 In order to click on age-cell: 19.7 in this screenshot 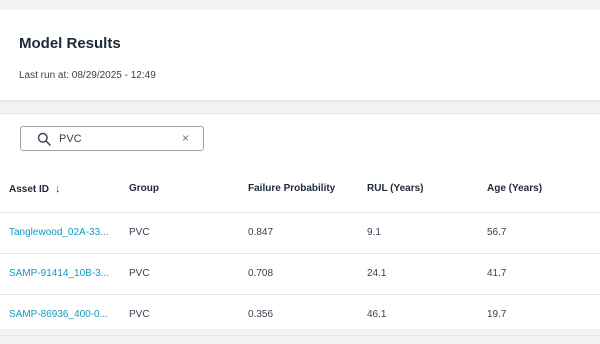, I will do `click(497, 314)`.